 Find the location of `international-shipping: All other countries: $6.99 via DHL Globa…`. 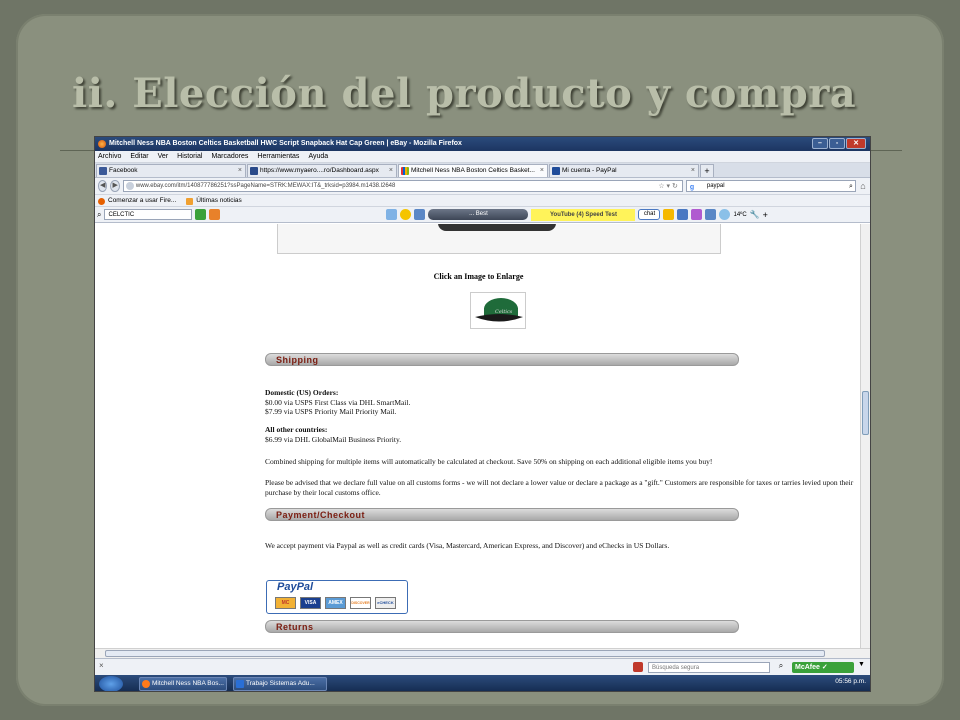

international-shipping: All other countries: $6.99 via DHL Globa… is located at coordinates (563, 434).